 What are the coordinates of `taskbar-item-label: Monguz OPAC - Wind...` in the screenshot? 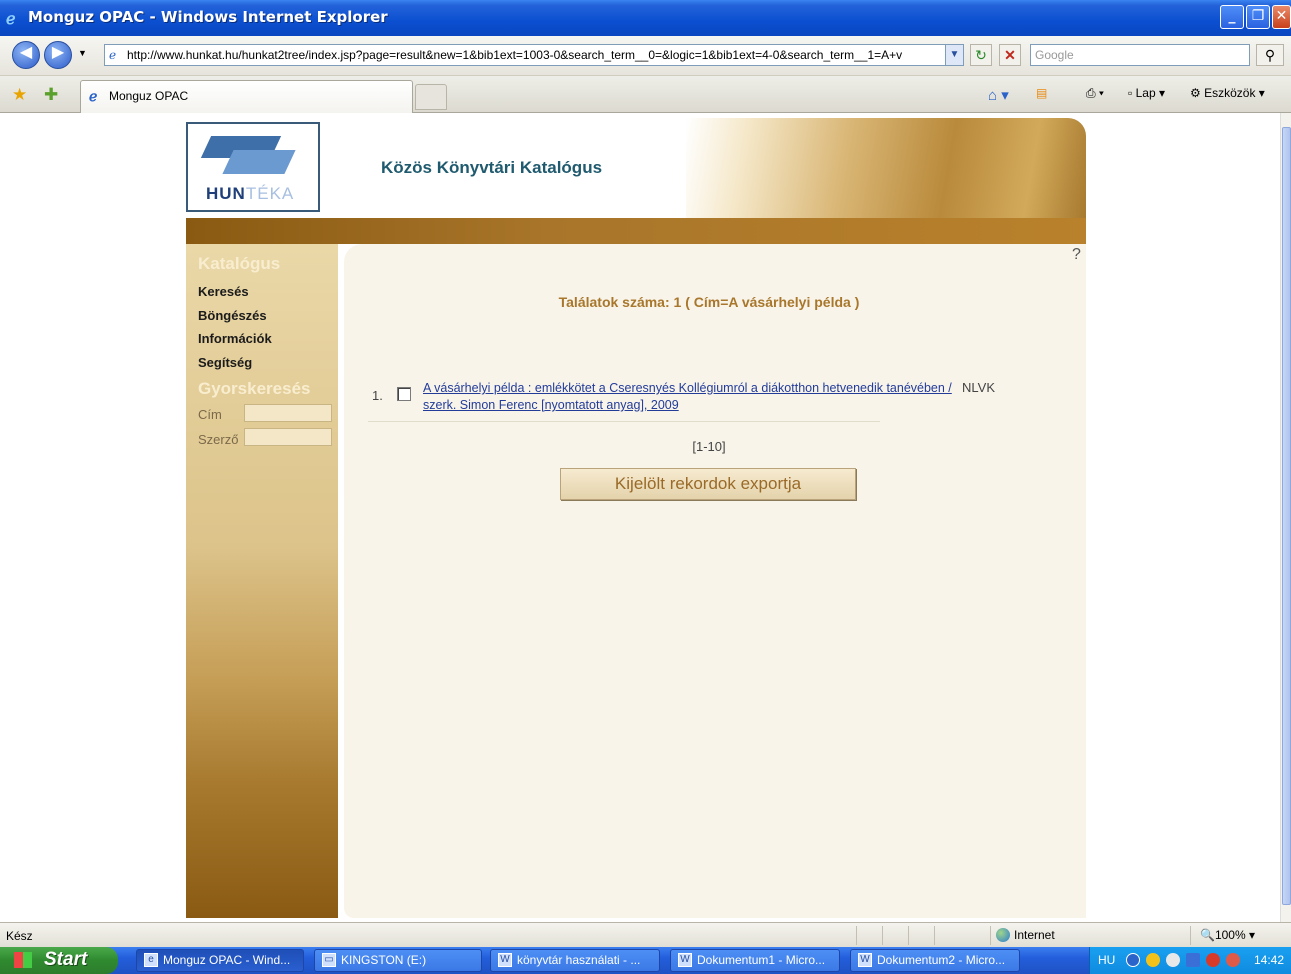 It's located at (227, 960).